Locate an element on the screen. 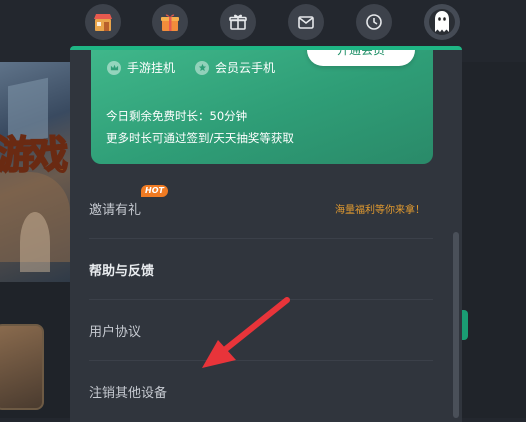 Image resolution: width=526 pixels, height=422 pixels. gift-button is located at coordinates (238, 22).